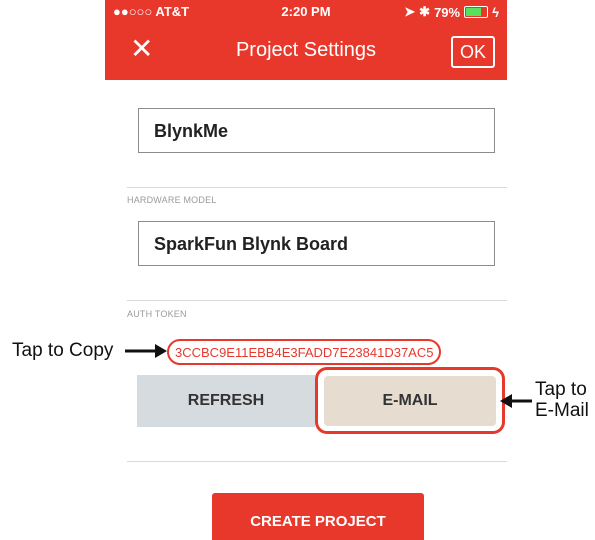 The height and width of the screenshot is (540, 595). I want to click on create-project-button: CREATE PROJECT, so click(318, 516).